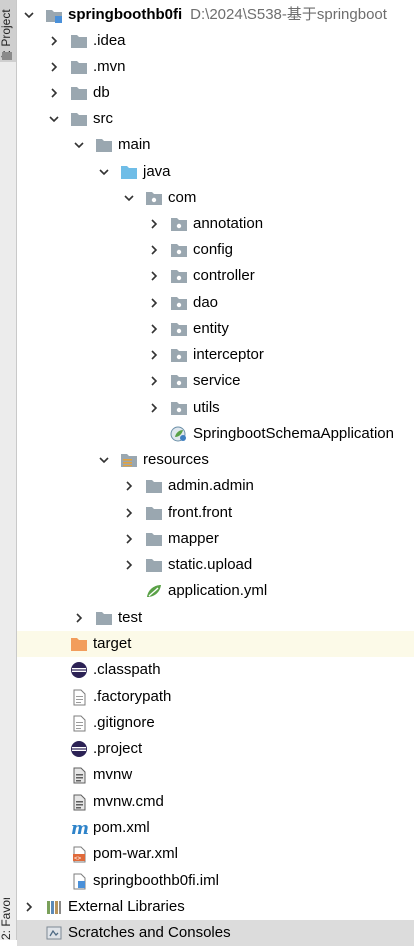 This screenshot has height=946, width=414. What do you see at coordinates (8, 31) in the screenshot?
I see `project-tool-tab: 1: Project` at bounding box center [8, 31].